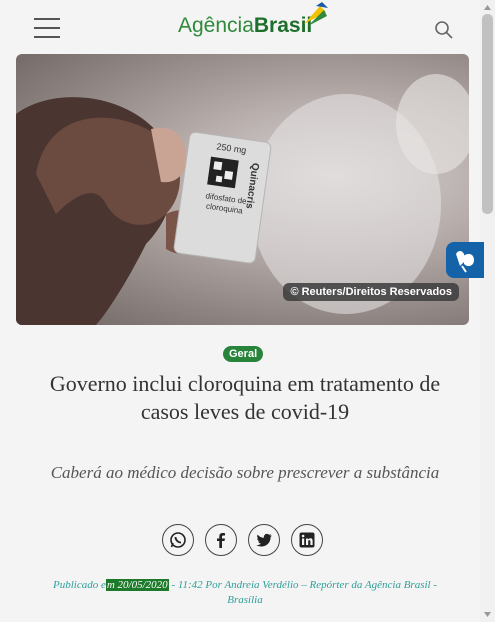  I want to click on scroll-up-arrow-icon, so click(487, 7).